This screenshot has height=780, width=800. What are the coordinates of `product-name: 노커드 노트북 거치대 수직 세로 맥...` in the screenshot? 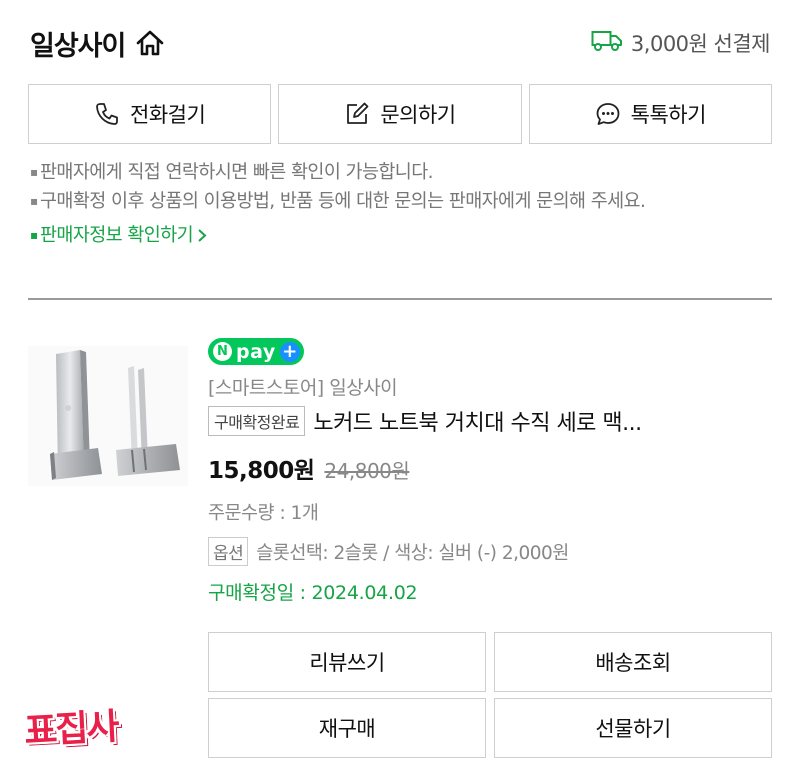 It's located at (477, 421).